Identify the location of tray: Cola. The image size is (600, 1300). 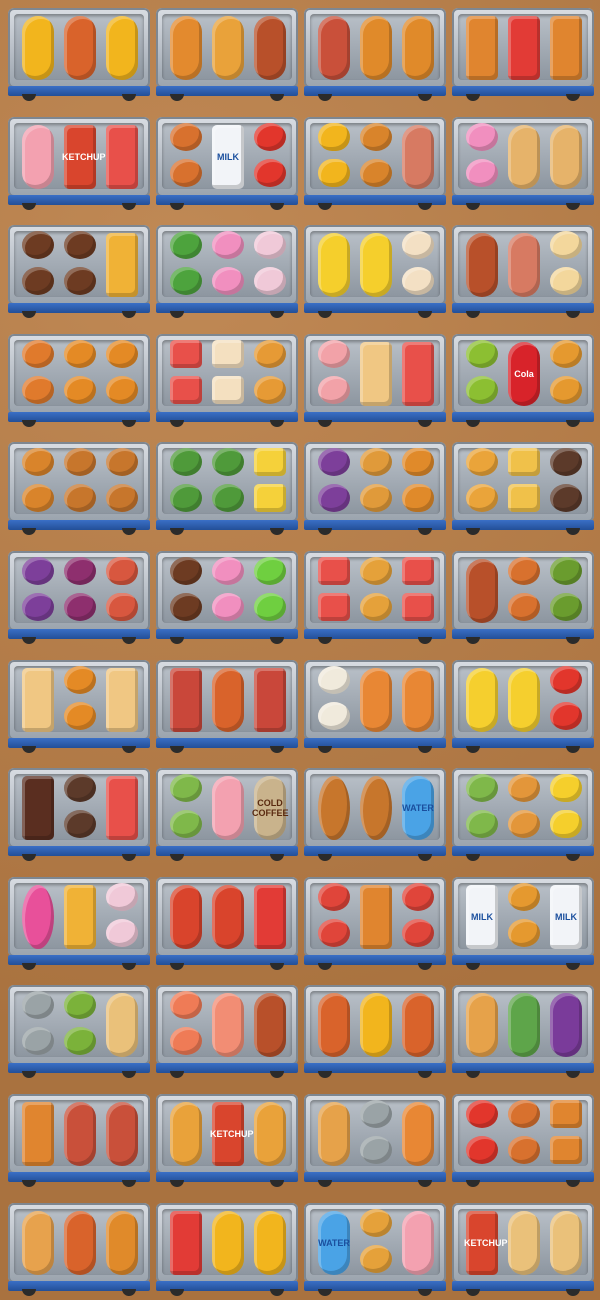
(523, 380).